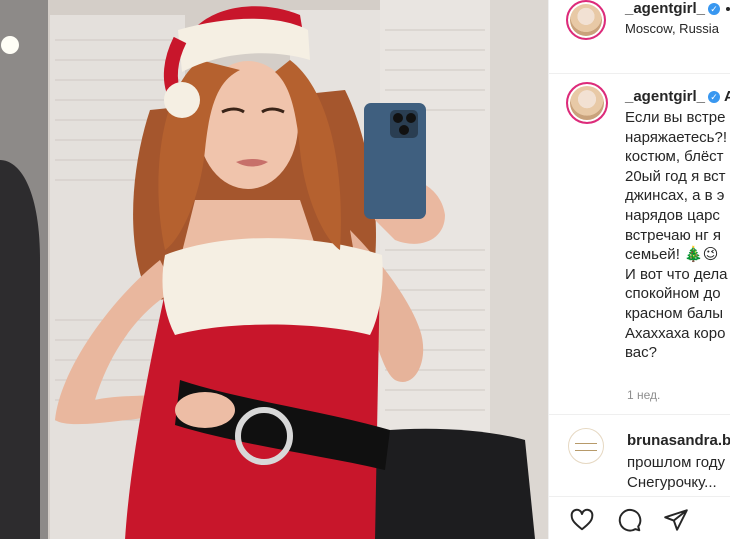 This screenshot has height=539, width=730. Describe the element at coordinates (182, 100) in the screenshot. I see `hat-pompom` at that location.